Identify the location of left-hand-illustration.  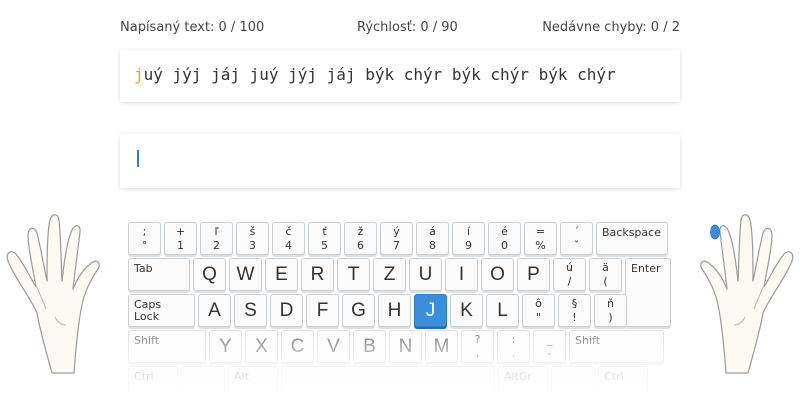
(53, 294).